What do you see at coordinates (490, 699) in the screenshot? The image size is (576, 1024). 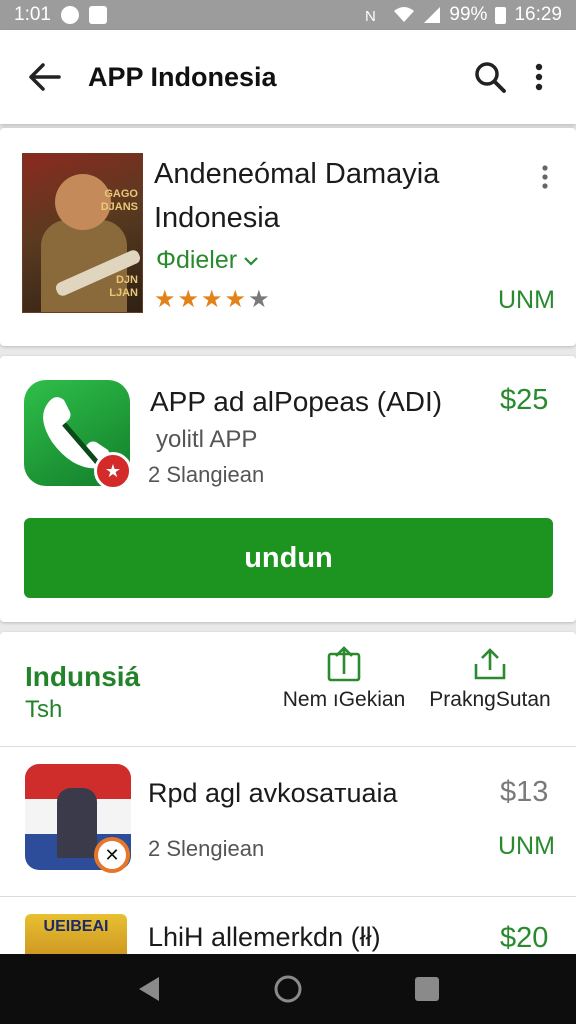 I see `action-label-b: PrakngSutan` at bounding box center [490, 699].